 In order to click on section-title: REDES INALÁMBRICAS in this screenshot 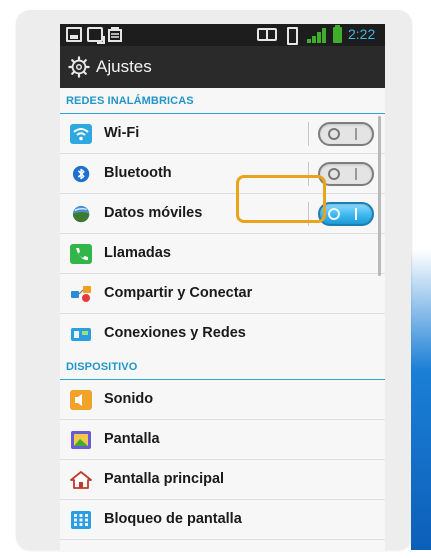, I will do `click(130, 101)`.